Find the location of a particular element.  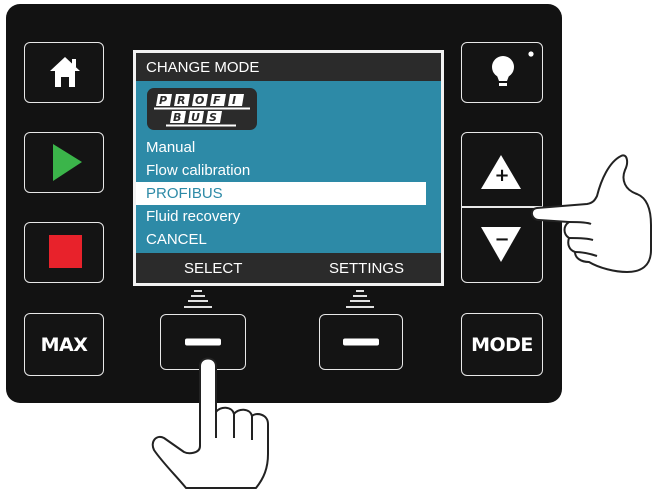

menu-item-manual: Manual is located at coordinates (288, 147).